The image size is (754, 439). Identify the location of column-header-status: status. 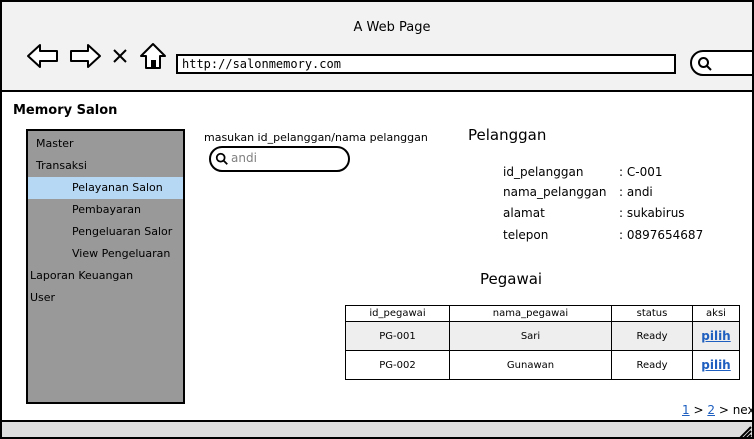
(652, 313).